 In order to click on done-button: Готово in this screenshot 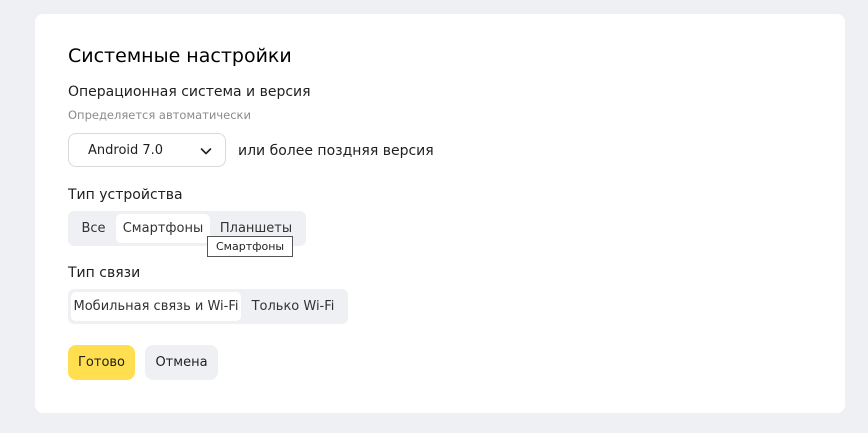, I will do `click(101, 362)`.